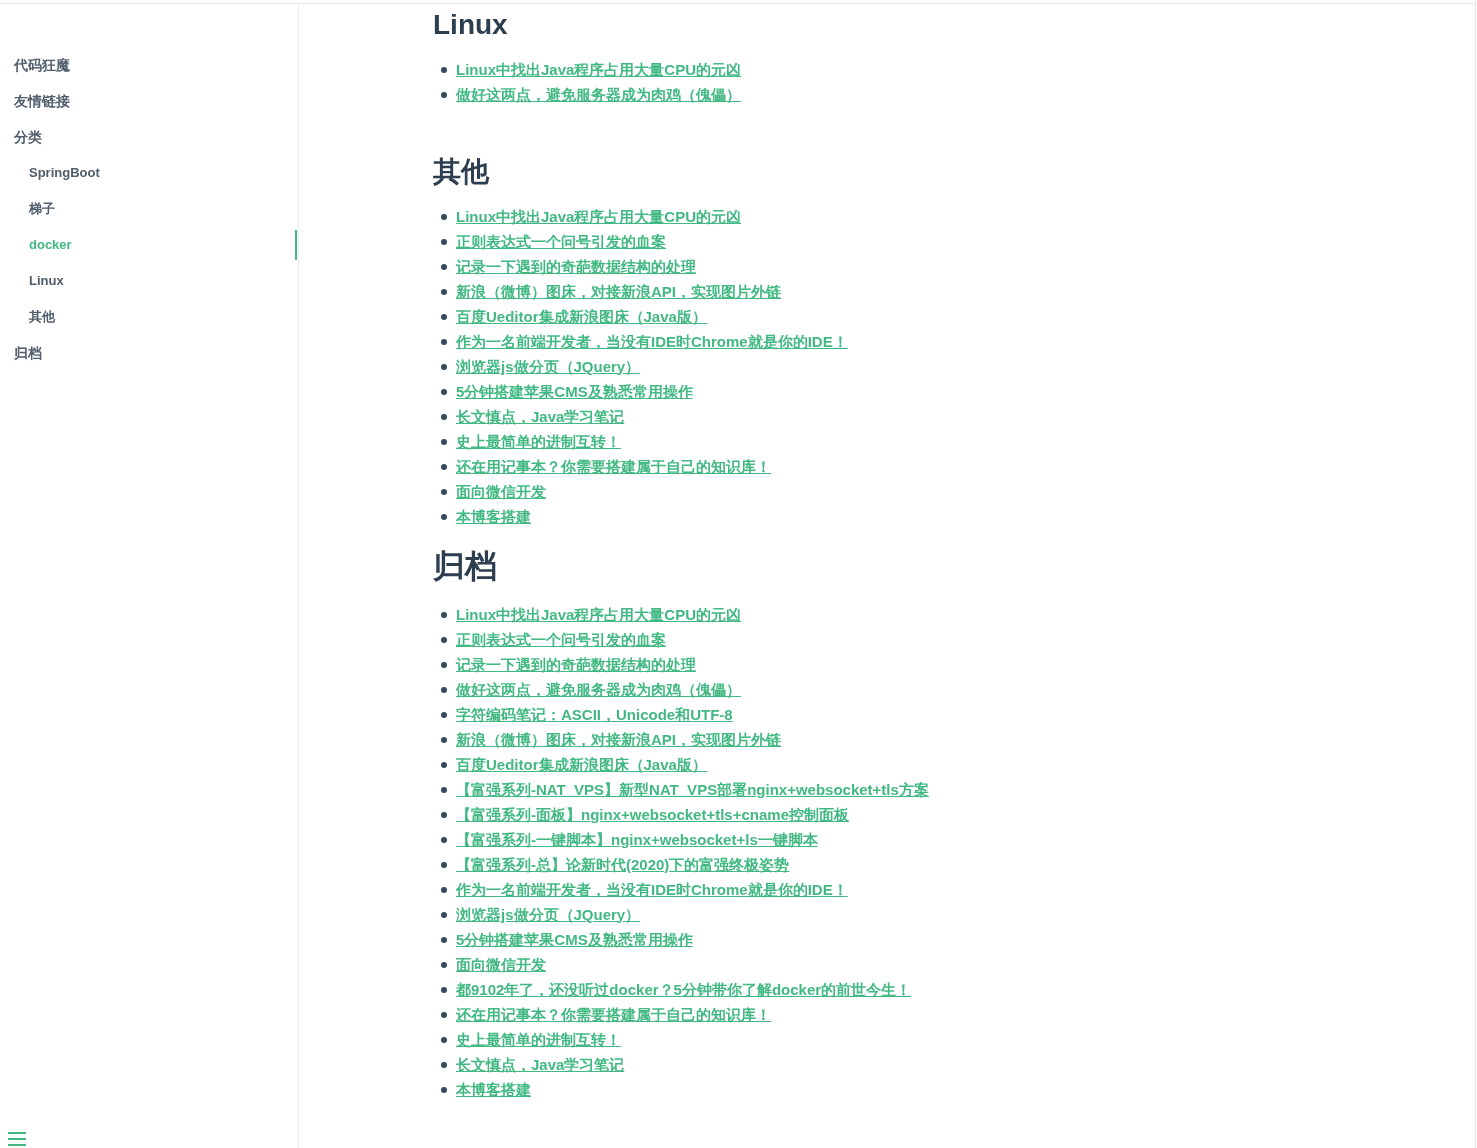  Describe the element at coordinates (465, 566) in the screenshot. I see `section-heading: 归档` at that location.